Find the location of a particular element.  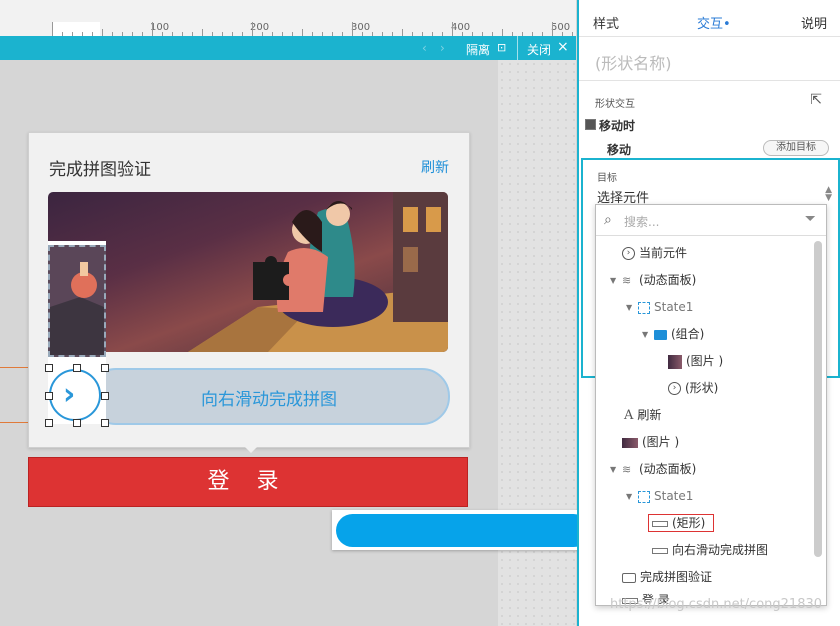

prev-state-icon: ‹ is located at coordinates (424, 48).